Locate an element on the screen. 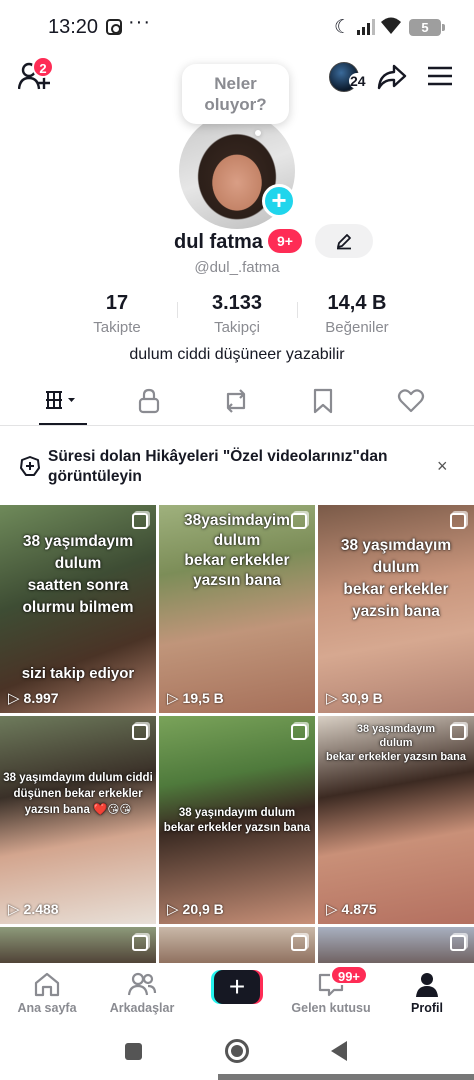 The width and height of the screenshot is (474, 1080). active-tab-indicator is located at coordinates (63, 424).